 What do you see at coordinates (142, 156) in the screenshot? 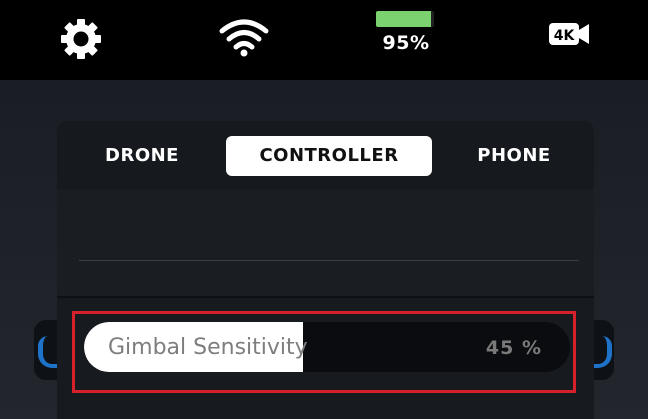
I see `tab-drone: DRONE` at bounding box center [142, 156].